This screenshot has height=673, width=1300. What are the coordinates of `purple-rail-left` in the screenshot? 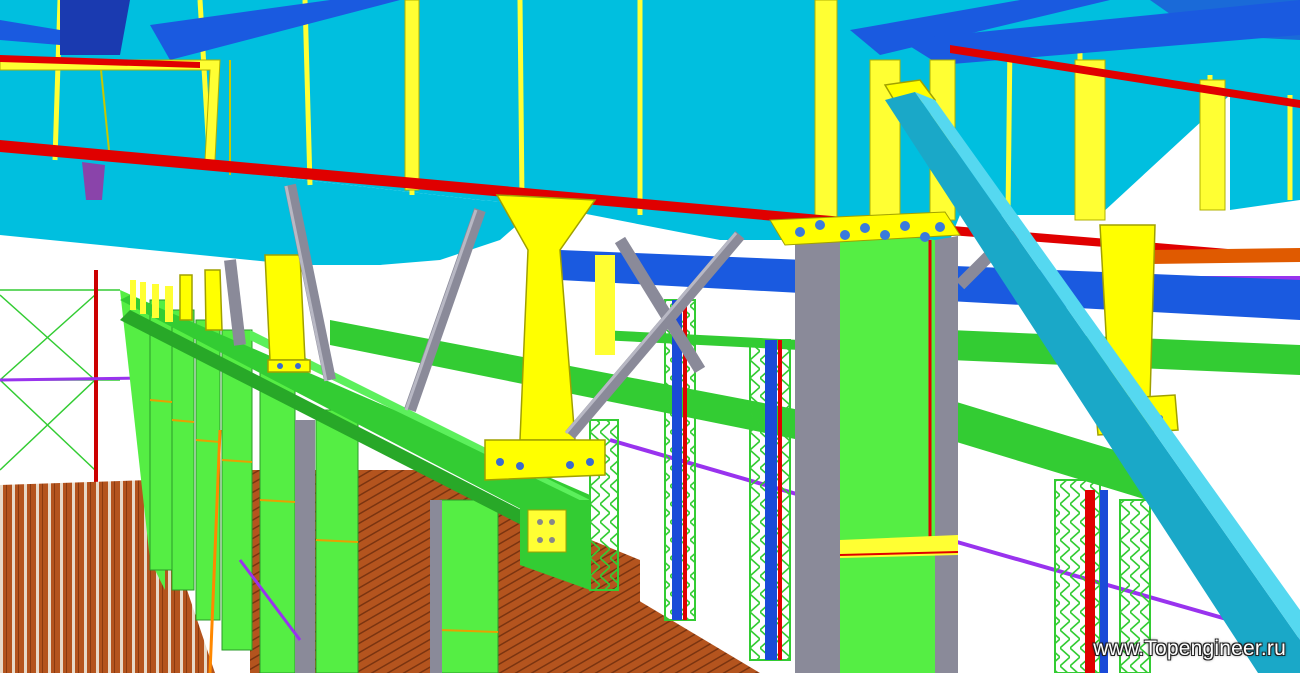 It's located at (75, 379).